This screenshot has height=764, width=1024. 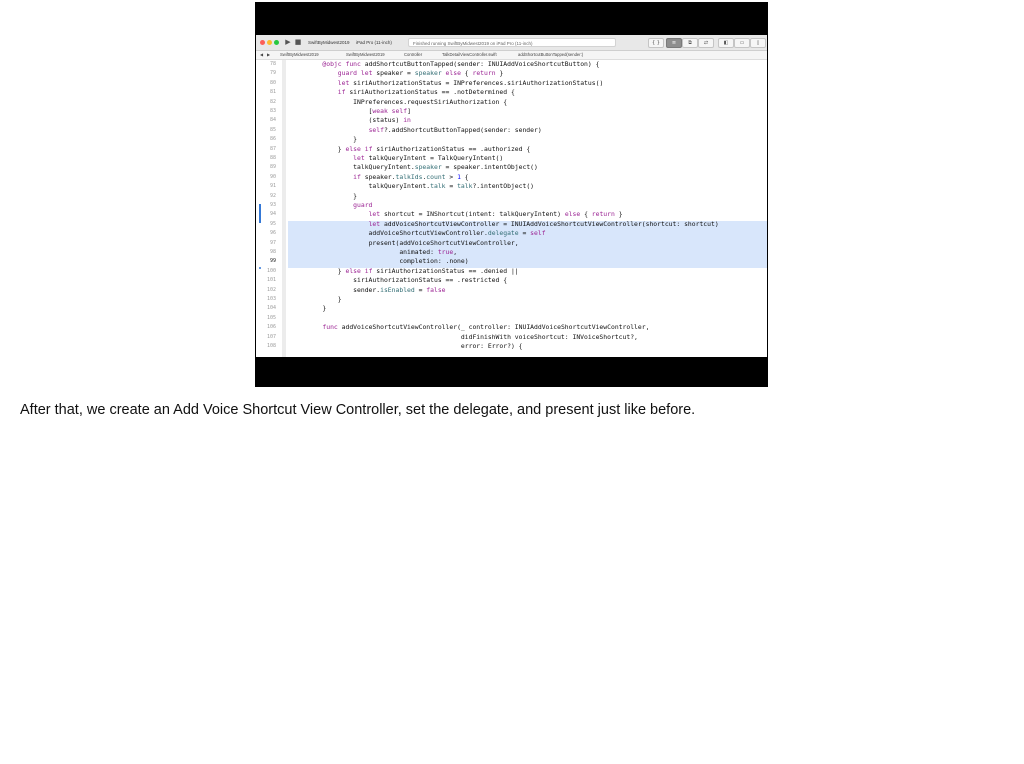 I want to click on code-token: else, so click(x=455, y=73).